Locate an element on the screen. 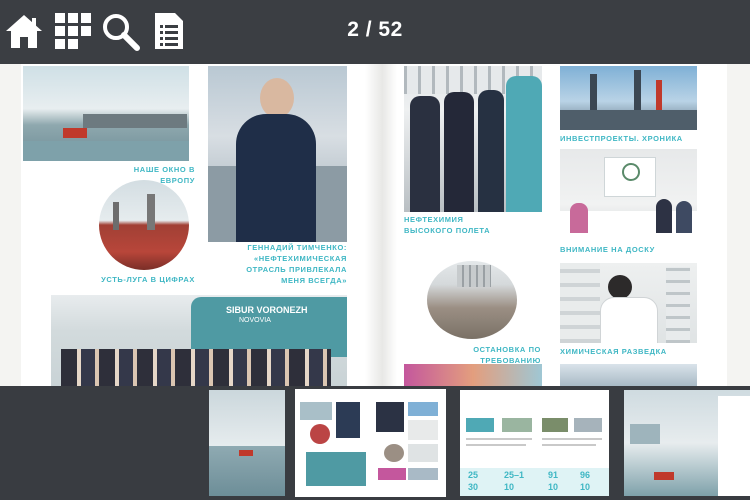 The width and height of the screenshot is (750, 500). caption-chem: ХИМИЧЕСКАЯ РАЗВЕДКА is located at coordinates (613, 351).